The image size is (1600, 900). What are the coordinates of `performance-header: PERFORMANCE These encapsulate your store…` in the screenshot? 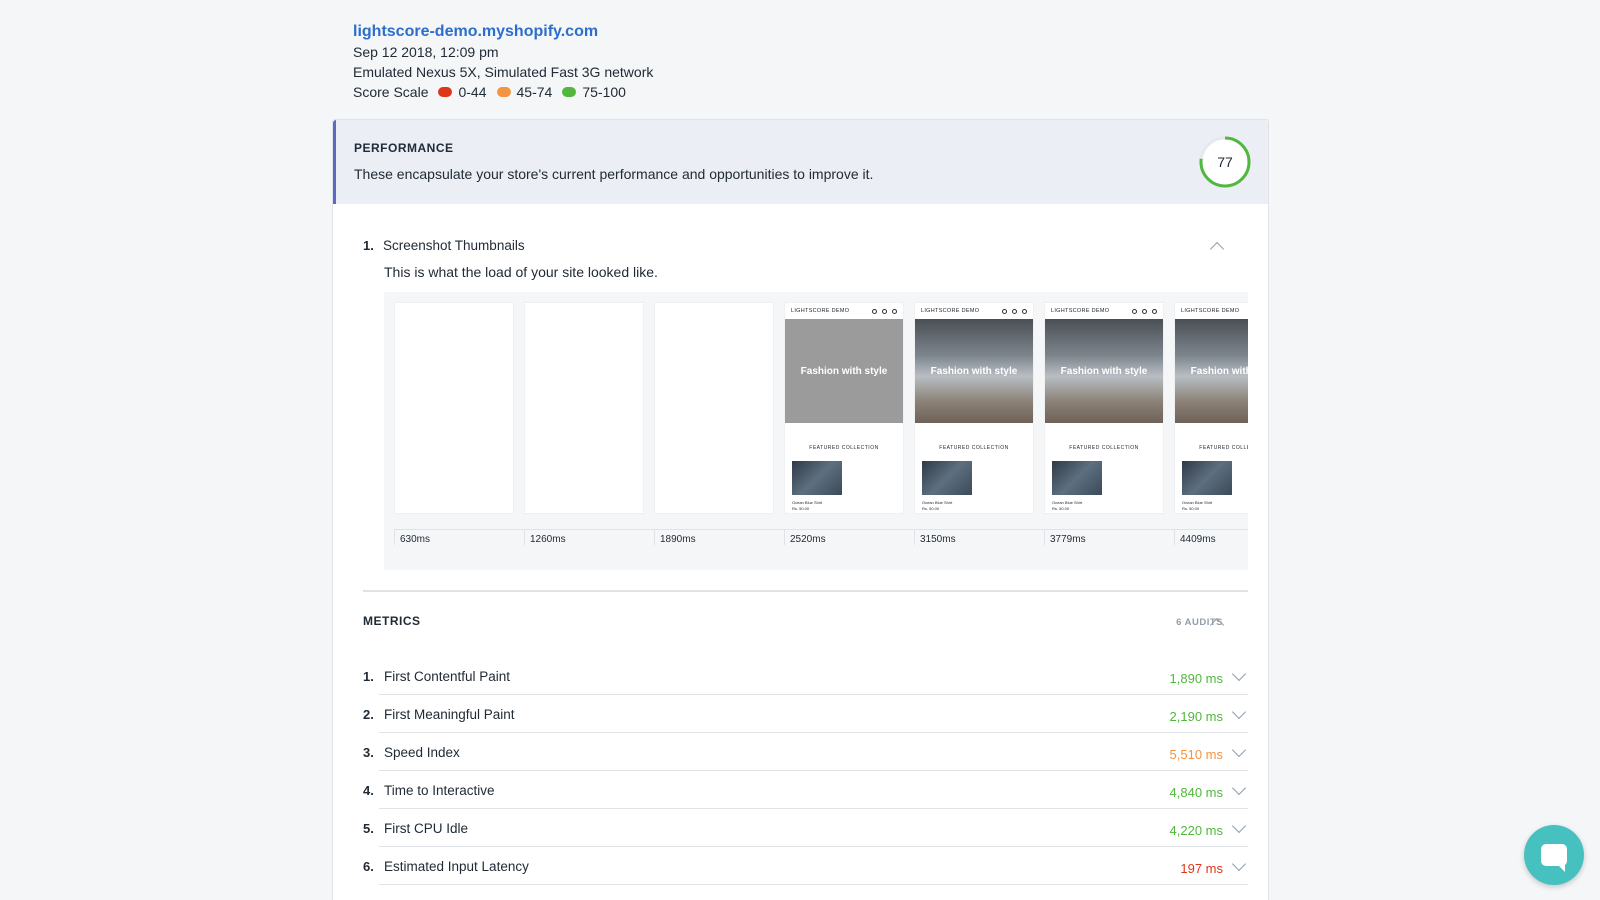 It's located at (800, 162).